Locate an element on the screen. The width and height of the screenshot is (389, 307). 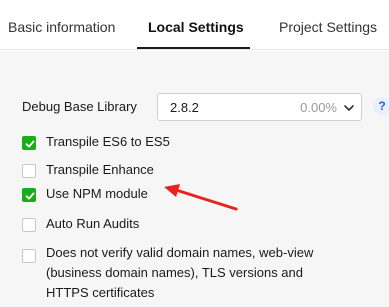
tab-local-settings: Local Settings is located at coordinates (196, 27).